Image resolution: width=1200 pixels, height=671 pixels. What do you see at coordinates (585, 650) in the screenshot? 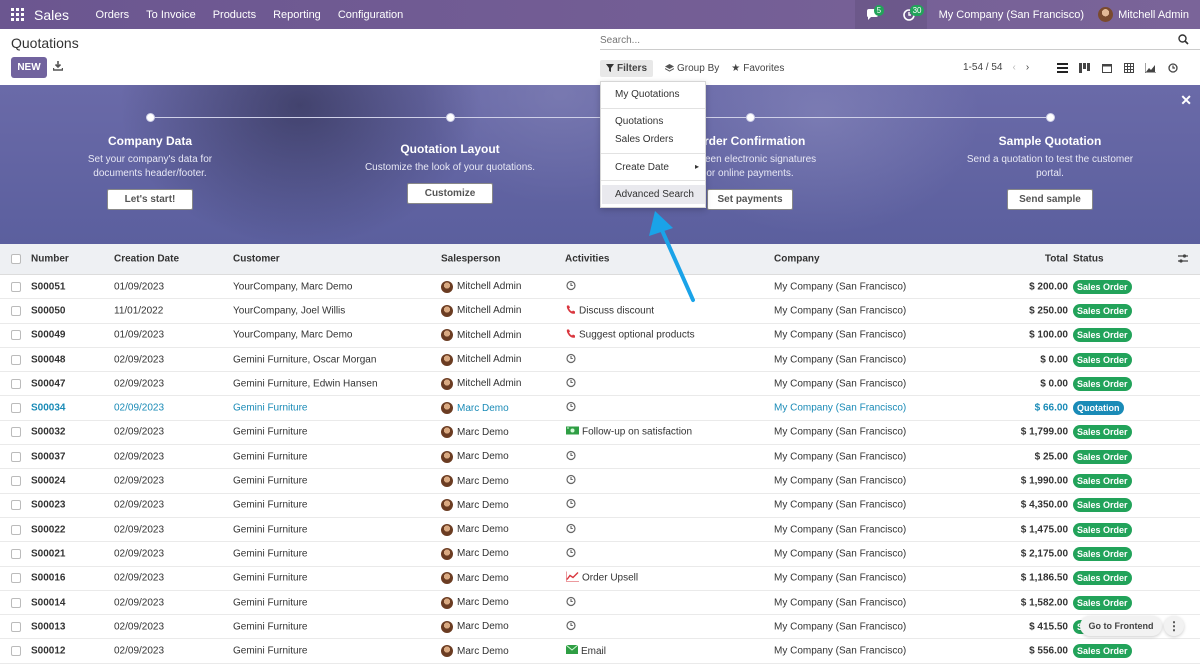
I see `activity: Email` at bounding box center [585, 650].